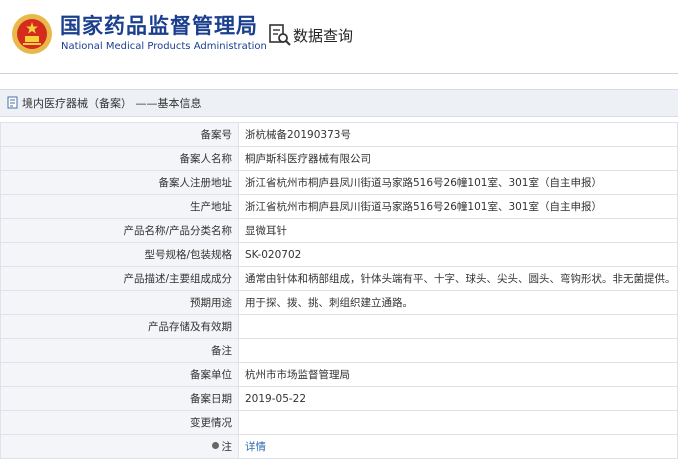  I want to click on field-value: 杭州市市场监督管理局, so click(458, 374).